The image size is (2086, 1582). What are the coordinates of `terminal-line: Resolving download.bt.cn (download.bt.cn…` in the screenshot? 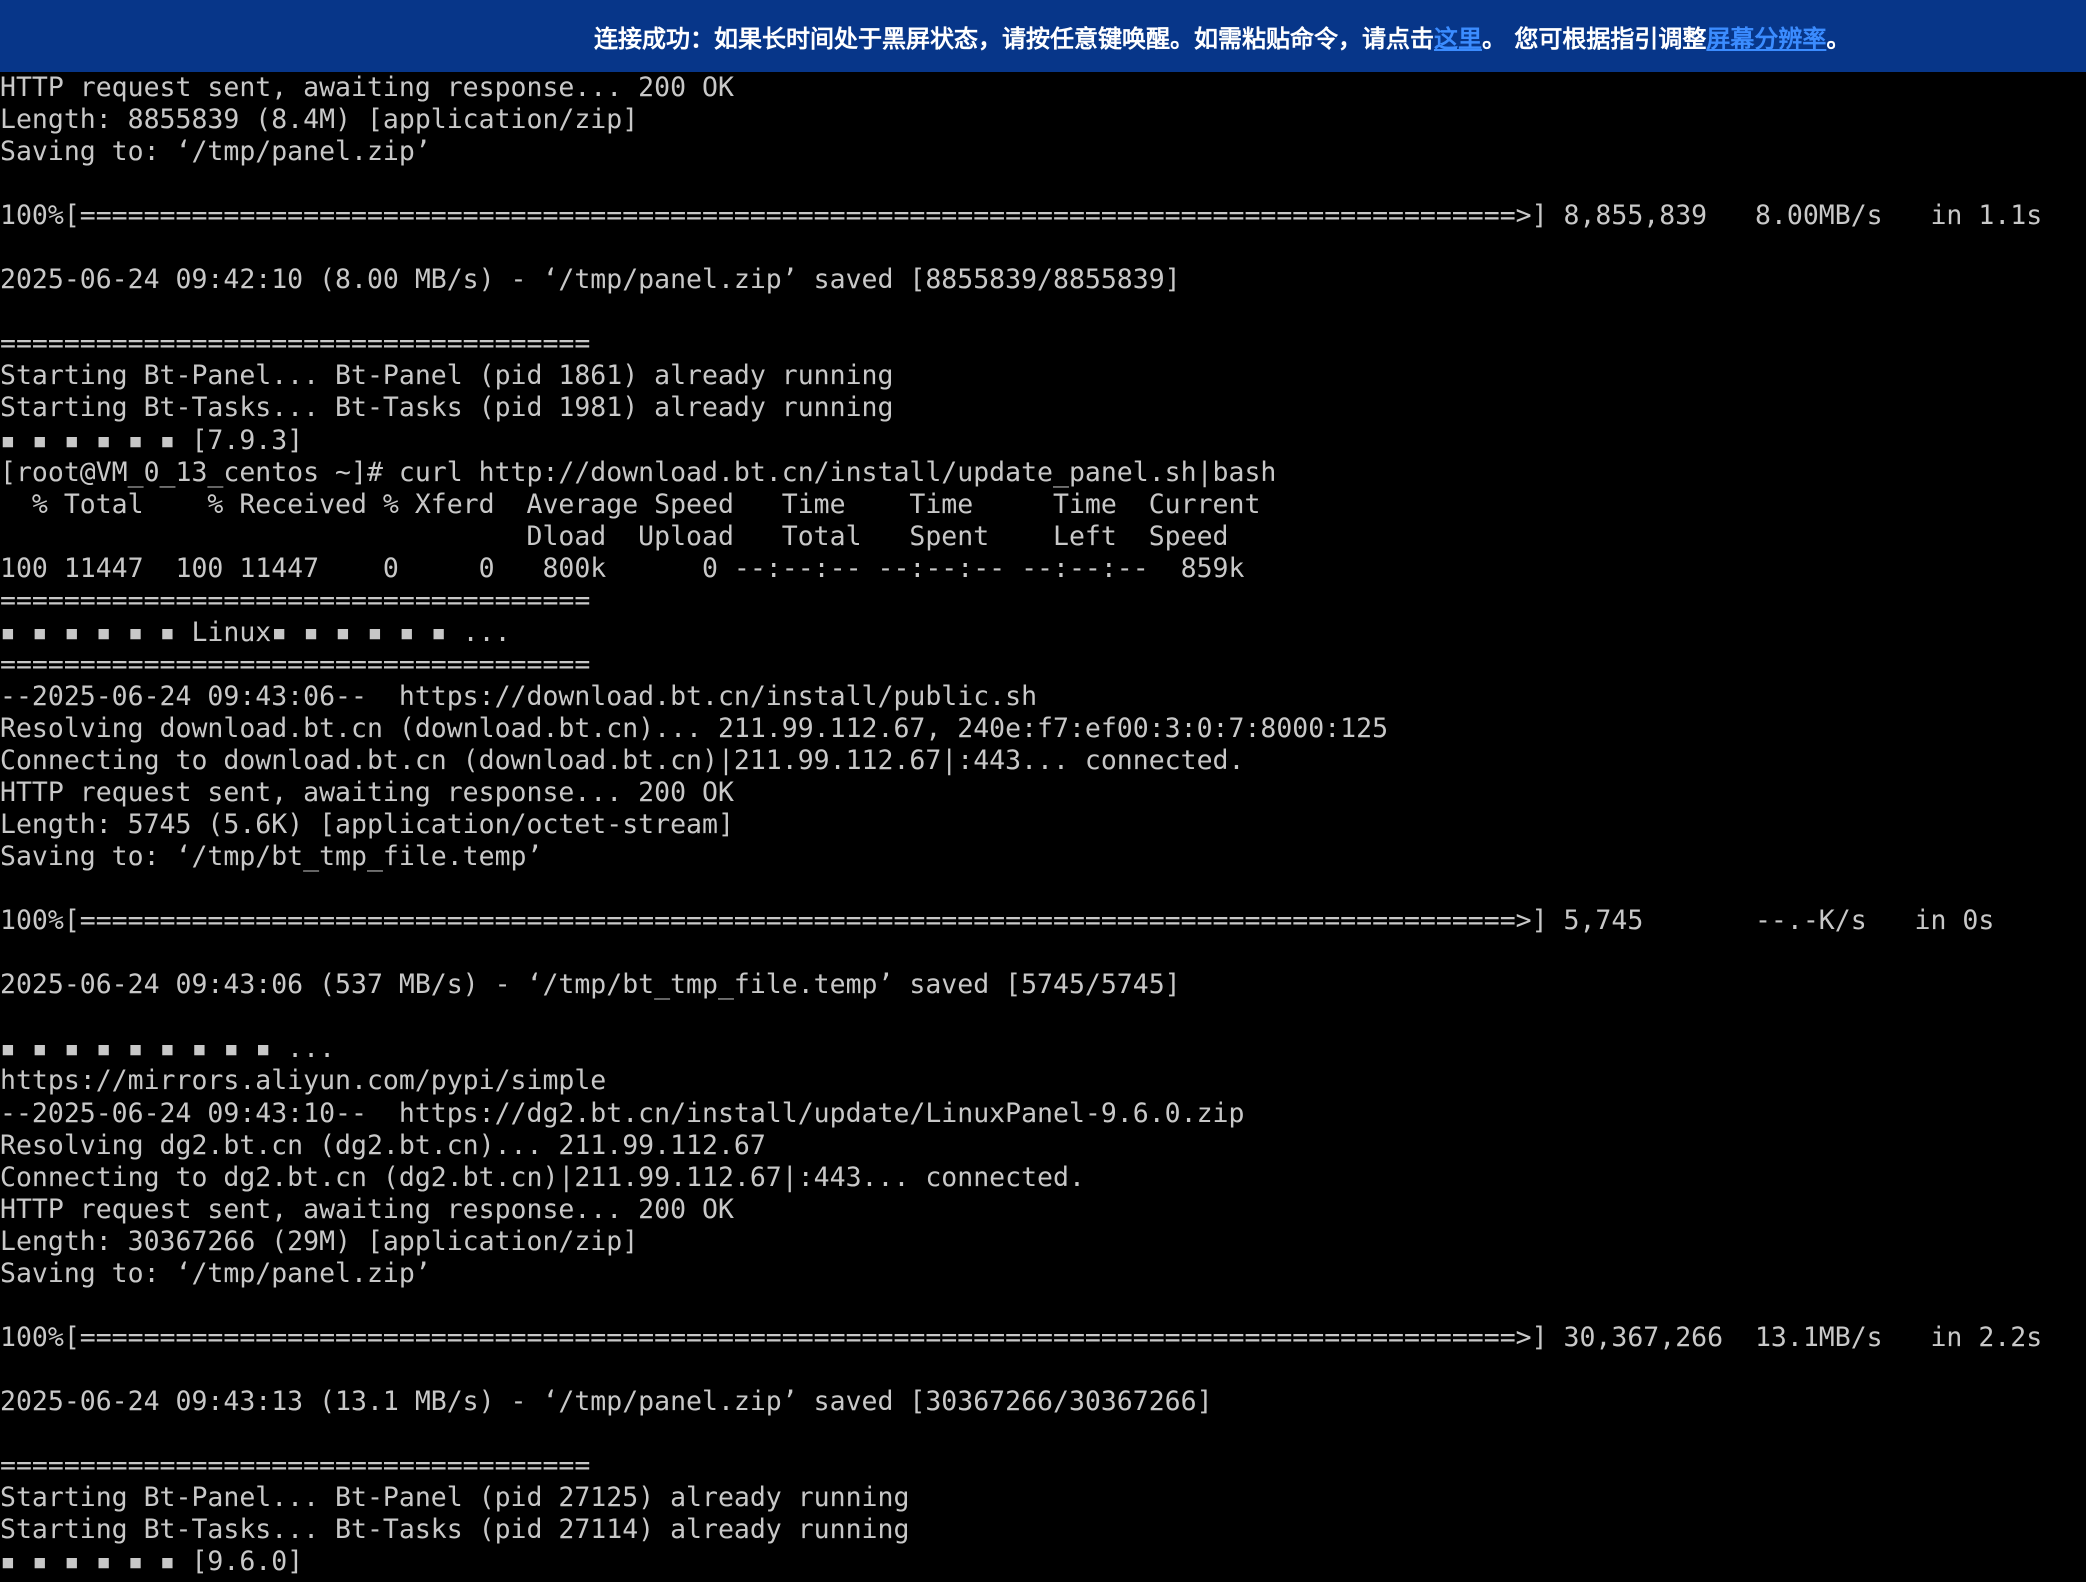 It's located at (694, 728).